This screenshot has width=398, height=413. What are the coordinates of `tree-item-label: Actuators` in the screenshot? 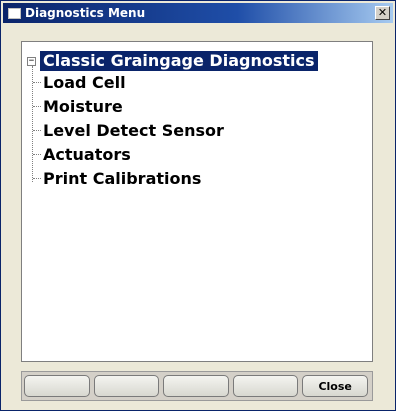 It's located at (87, 154).